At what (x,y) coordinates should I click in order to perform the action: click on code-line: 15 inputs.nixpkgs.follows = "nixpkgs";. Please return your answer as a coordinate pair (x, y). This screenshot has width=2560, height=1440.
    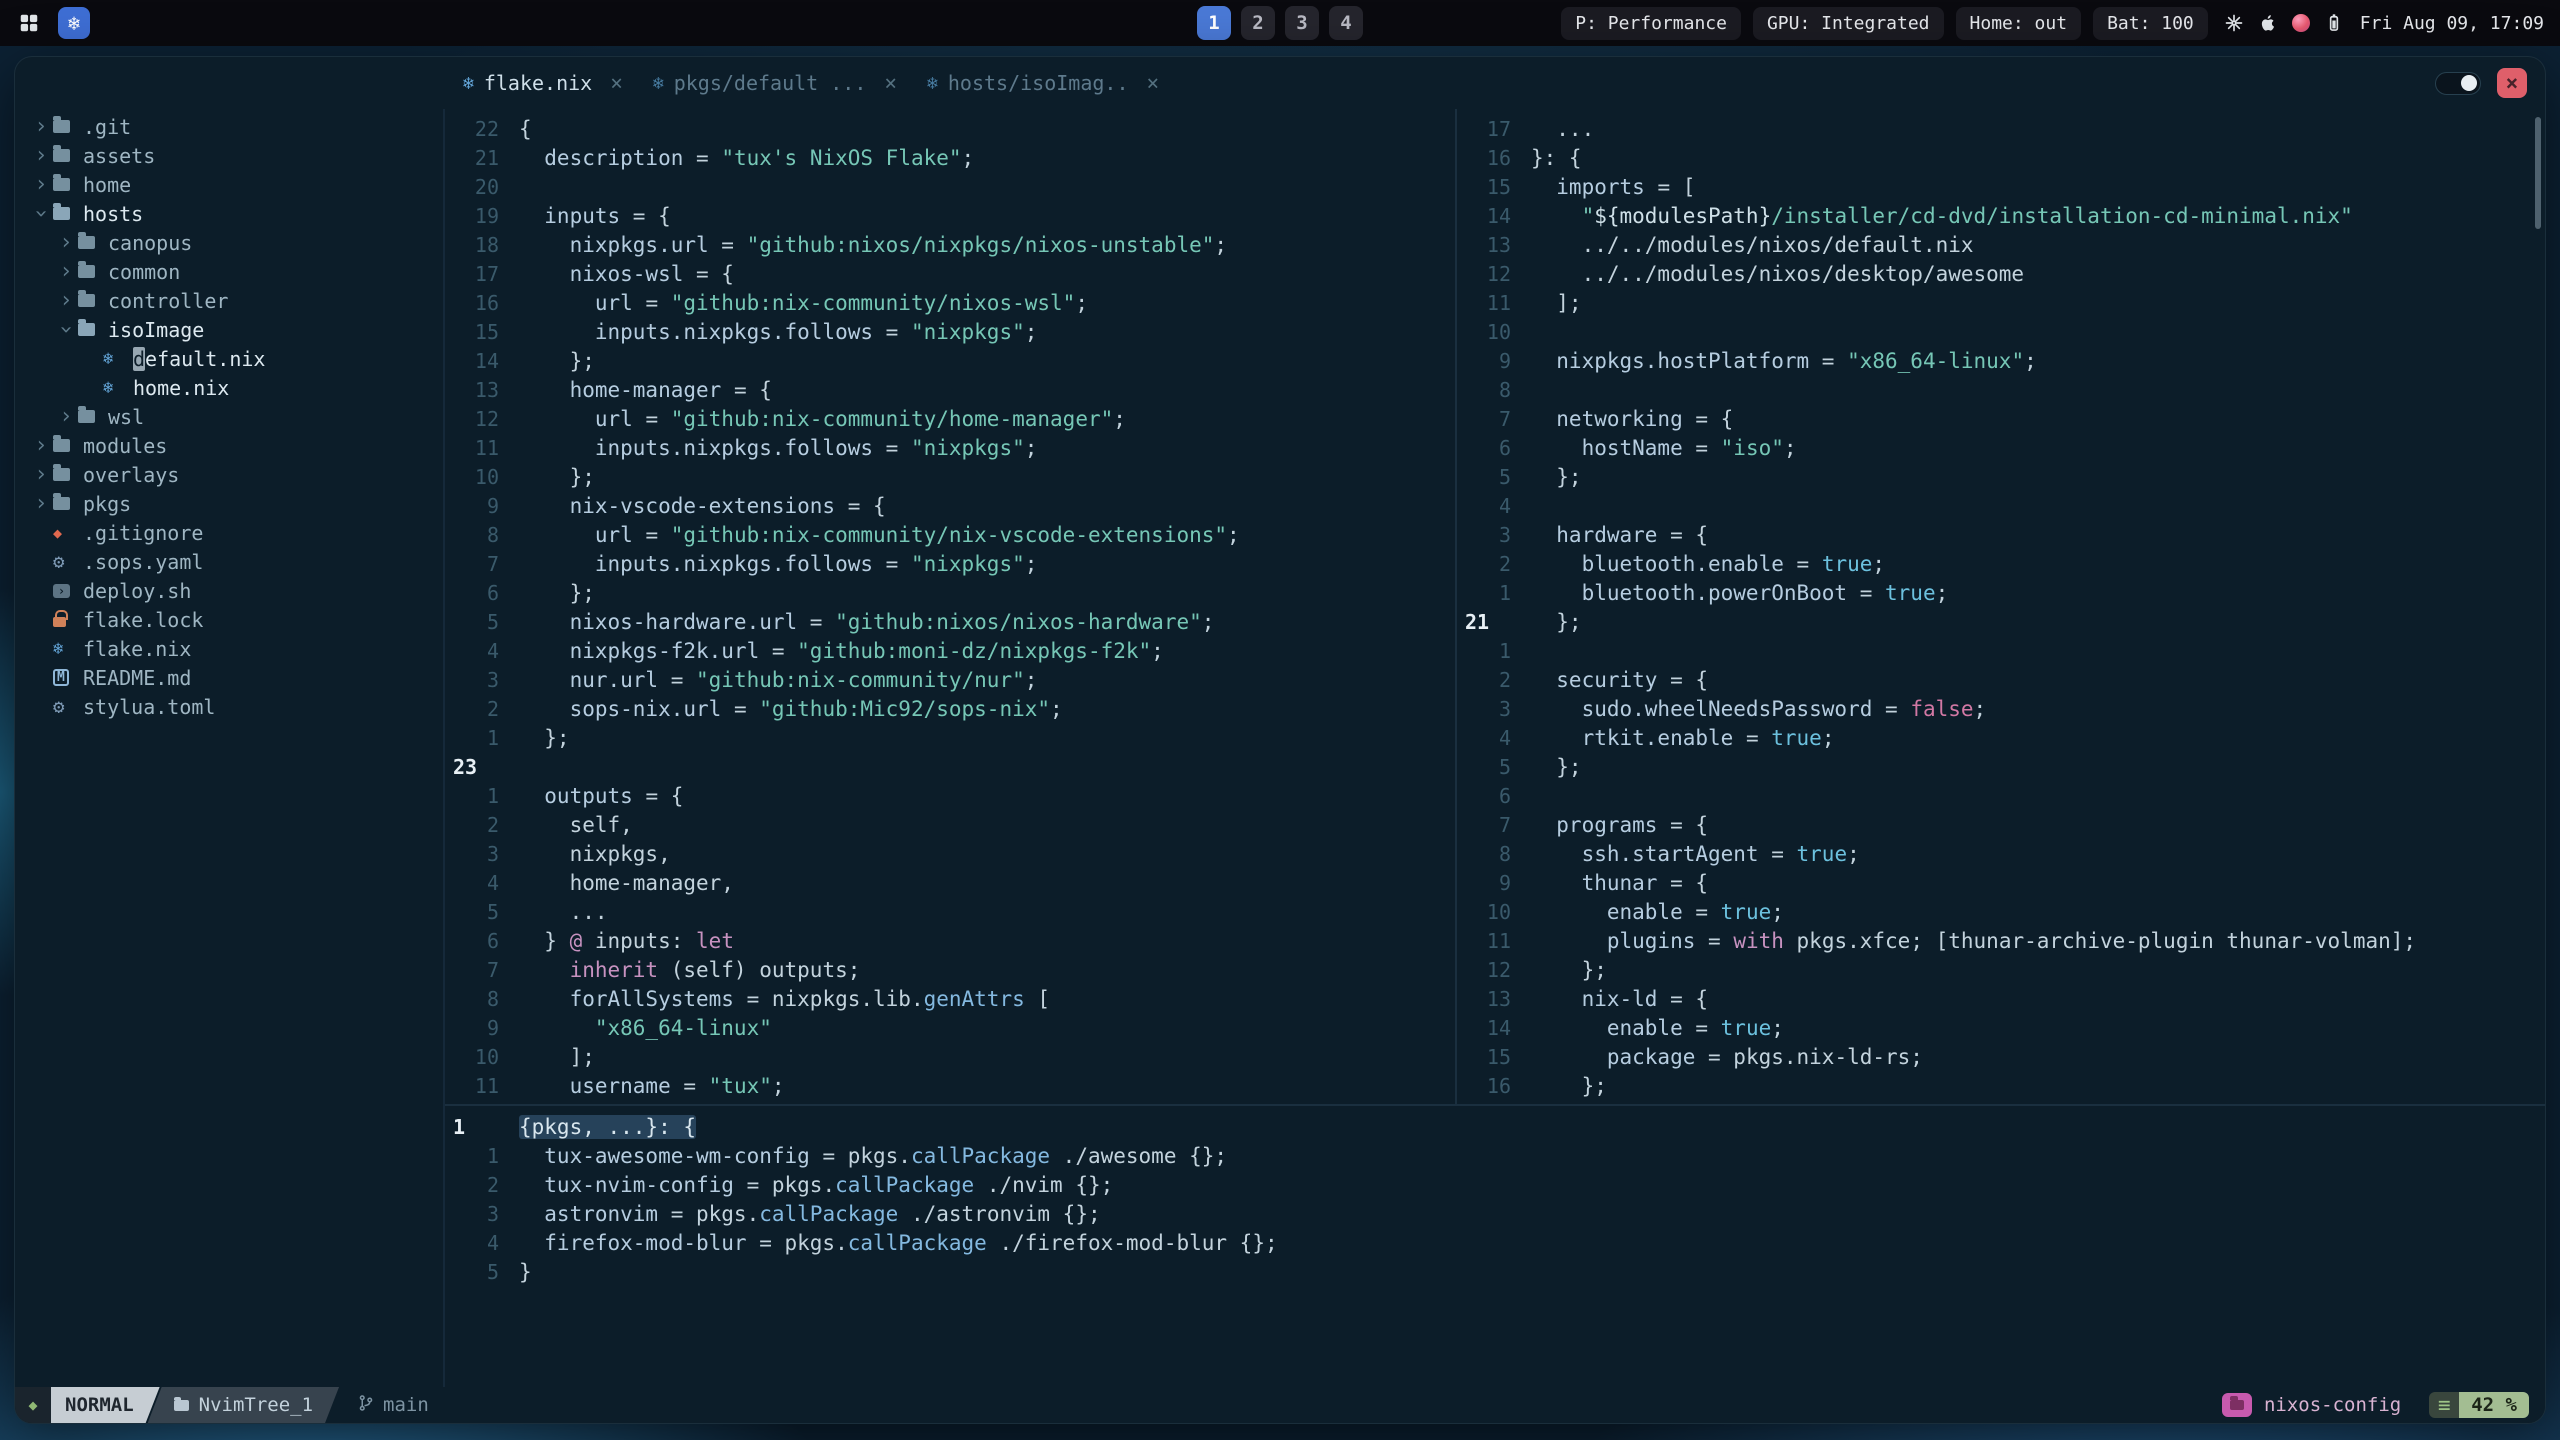
    Looking at the image, I should click on (950, 331).